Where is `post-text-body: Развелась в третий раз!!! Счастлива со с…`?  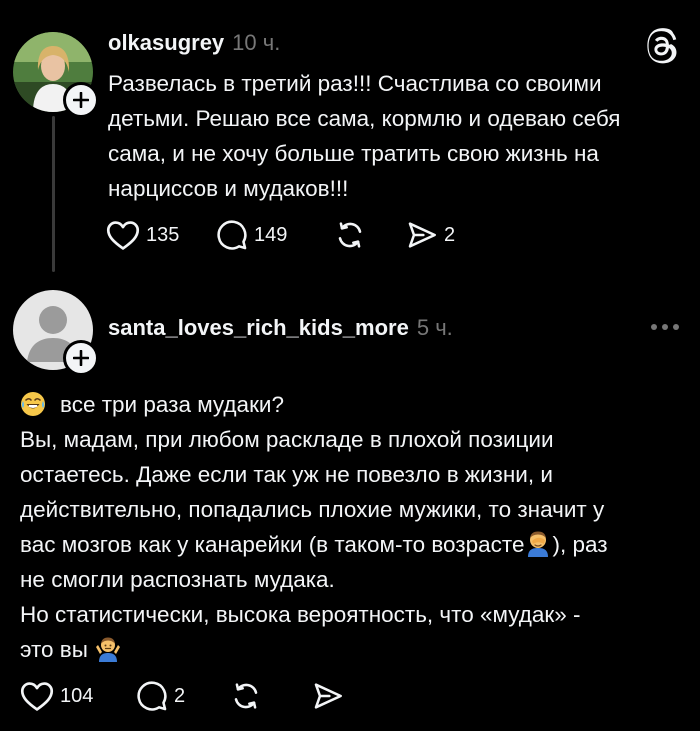 post-text-body: Развелась в третий раз!!! Счастлива со с… is located at coordinates (364, 136).